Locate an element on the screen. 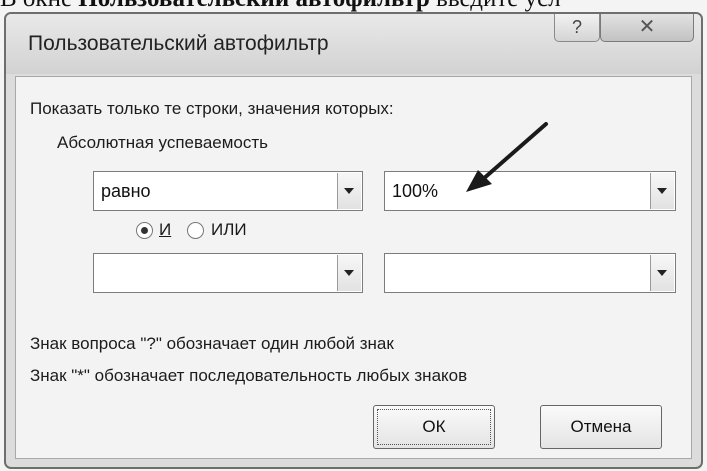 The width and height of the screenshot is (707, 471). close-button: ✕ is located at coordinates (647, 28).